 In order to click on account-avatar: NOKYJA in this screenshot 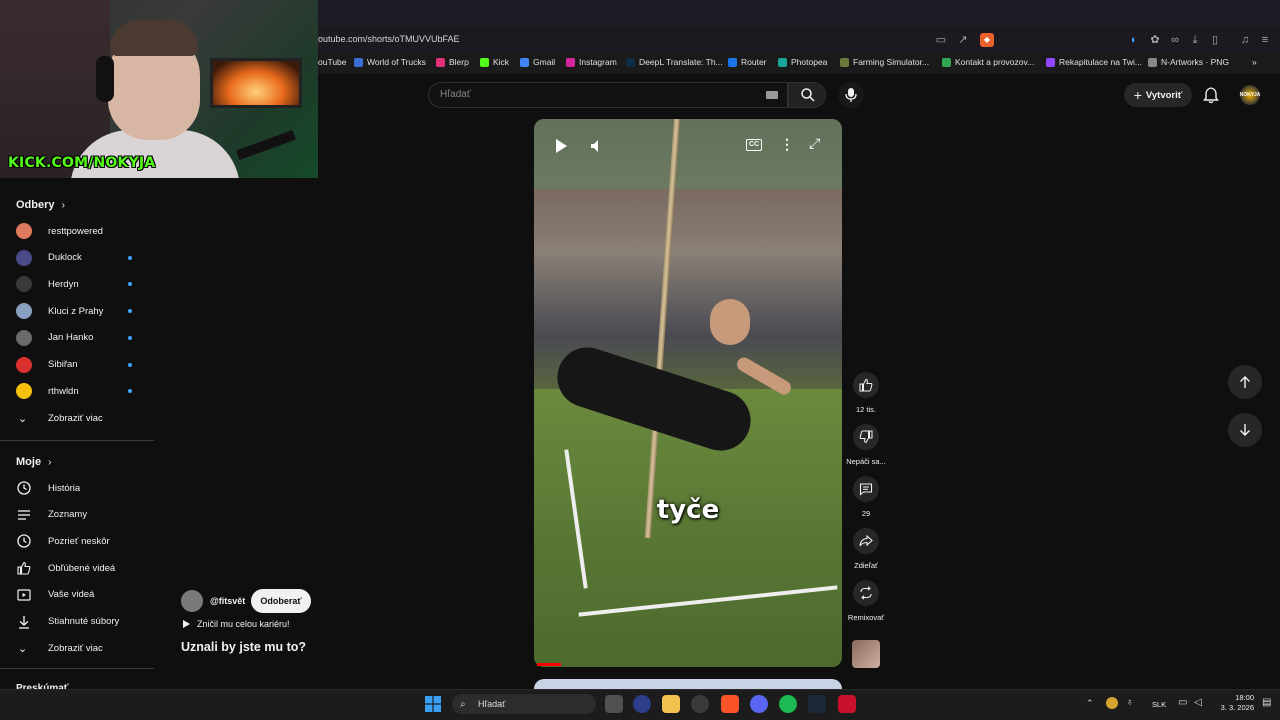, I will do `click(1250, 95)`.